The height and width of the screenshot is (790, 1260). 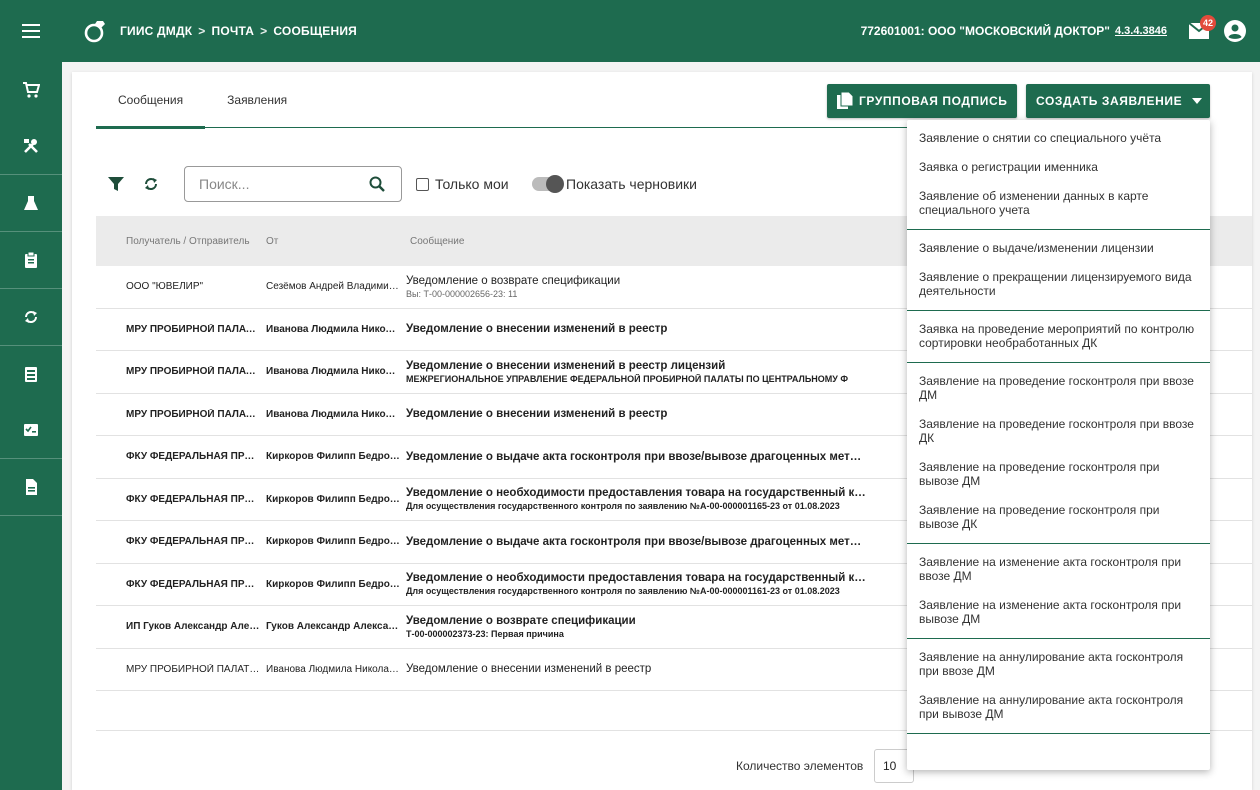 I want to click on only-mine-checkbox: Только мои, so click(x=462, y=184).